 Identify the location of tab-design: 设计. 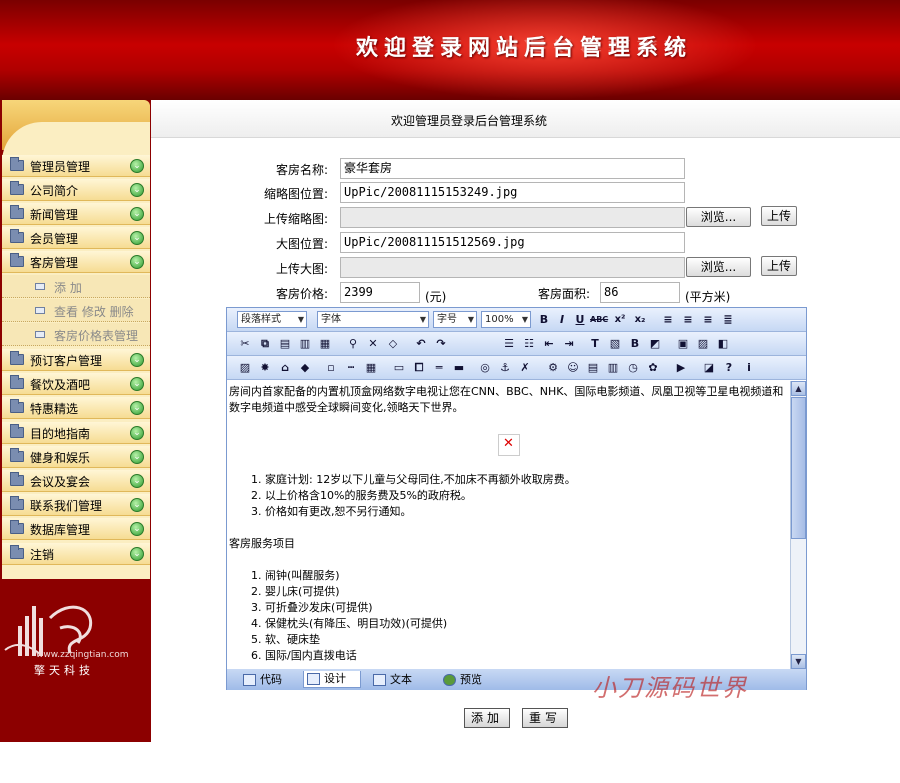
(332, 679).